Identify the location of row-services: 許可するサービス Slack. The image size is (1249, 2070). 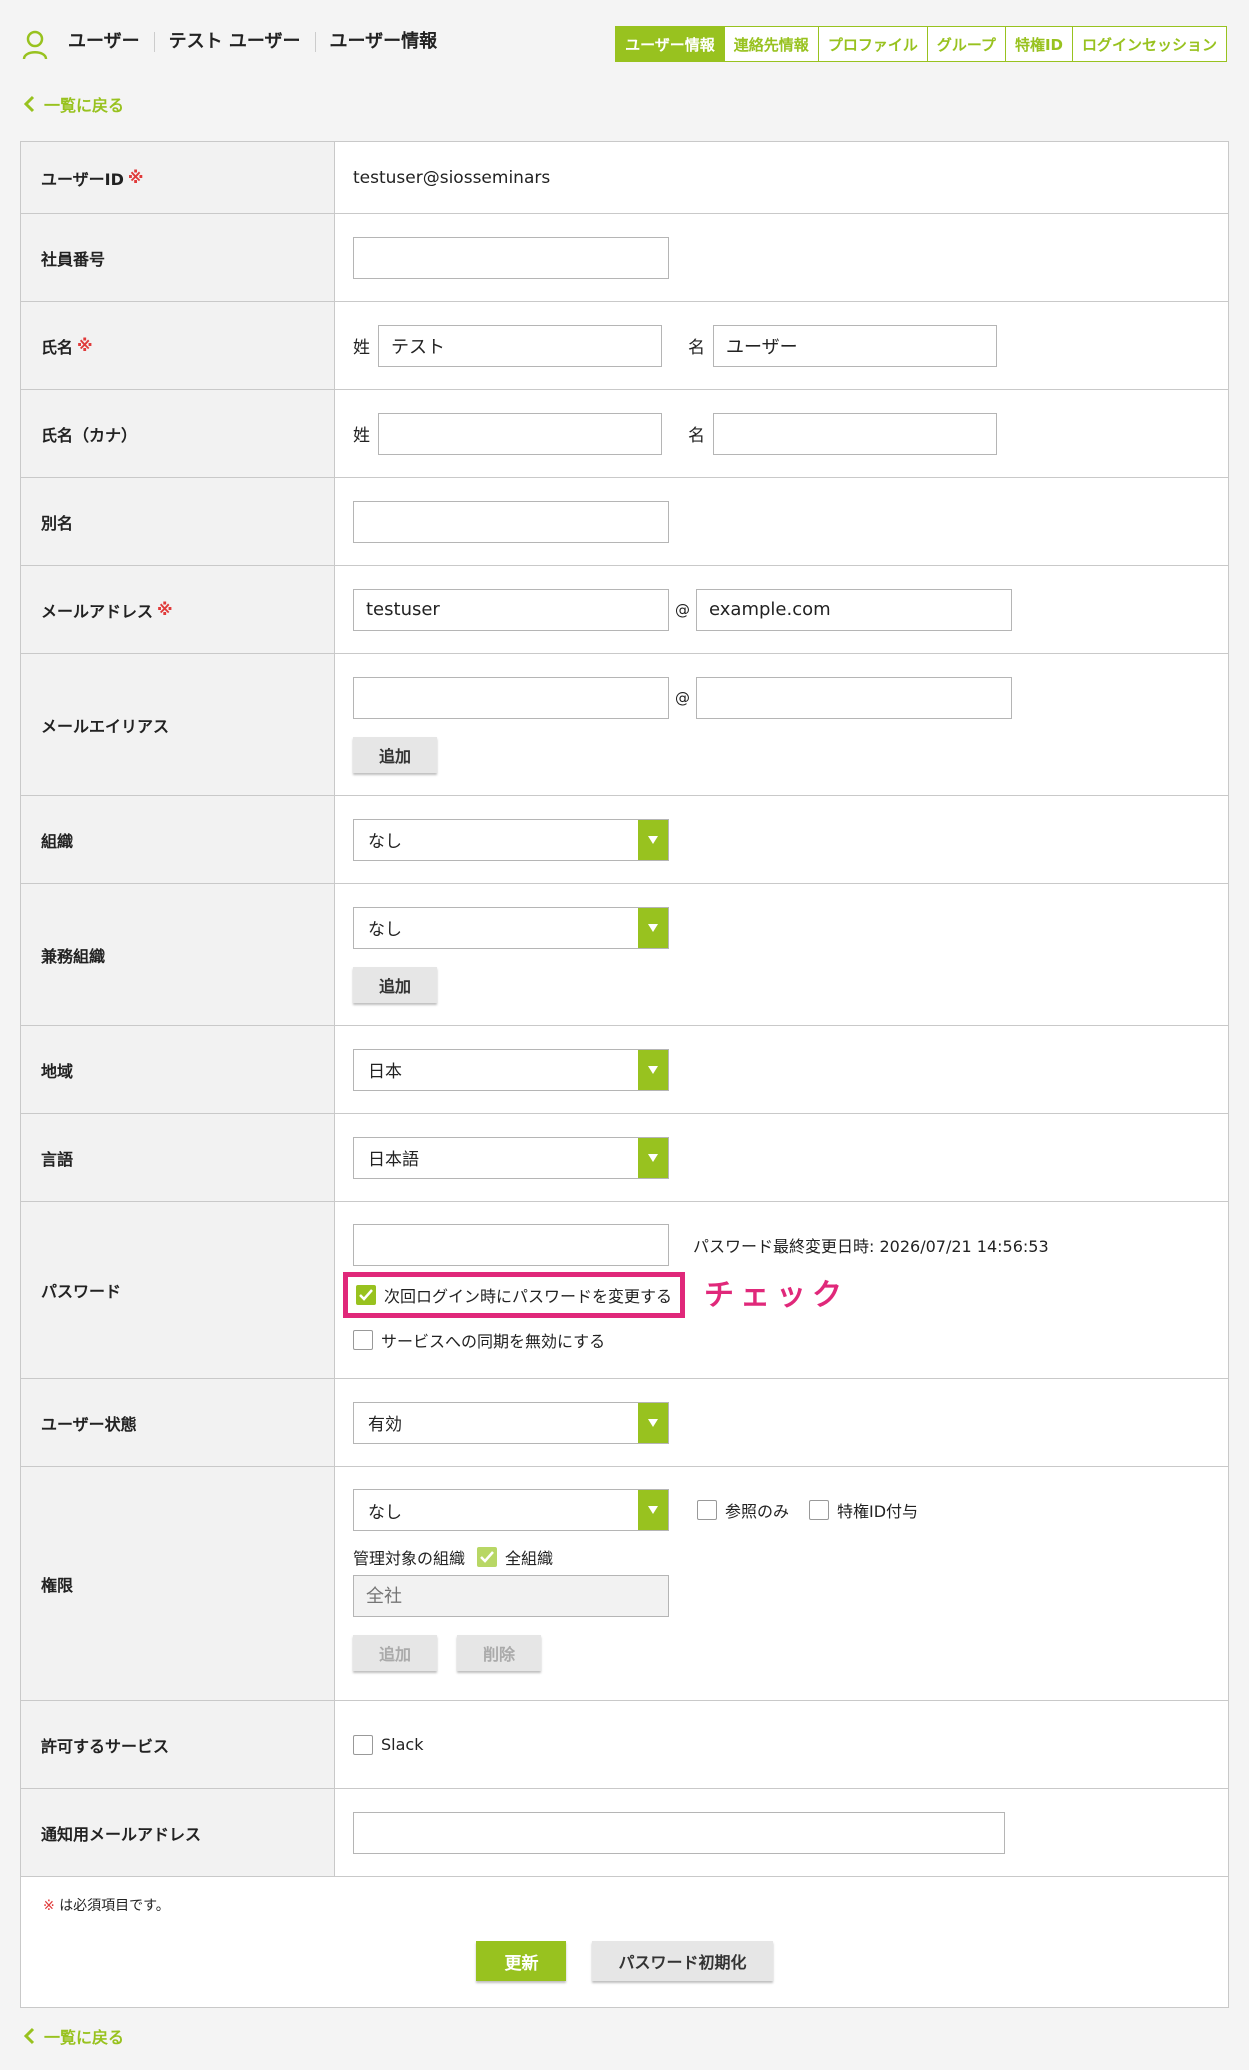
(624, 1745).